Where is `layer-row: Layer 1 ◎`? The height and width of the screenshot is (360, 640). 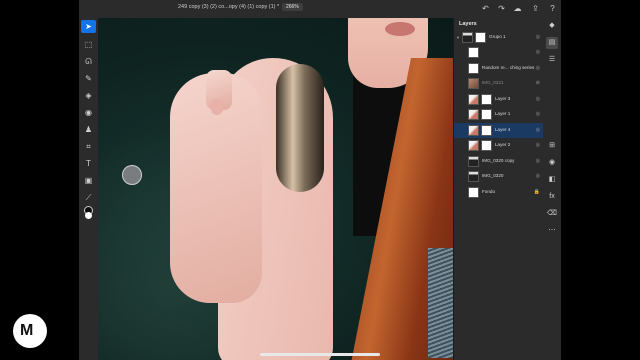 layer-row: Layer 1 ◎ is located at coordinates (499, 114).